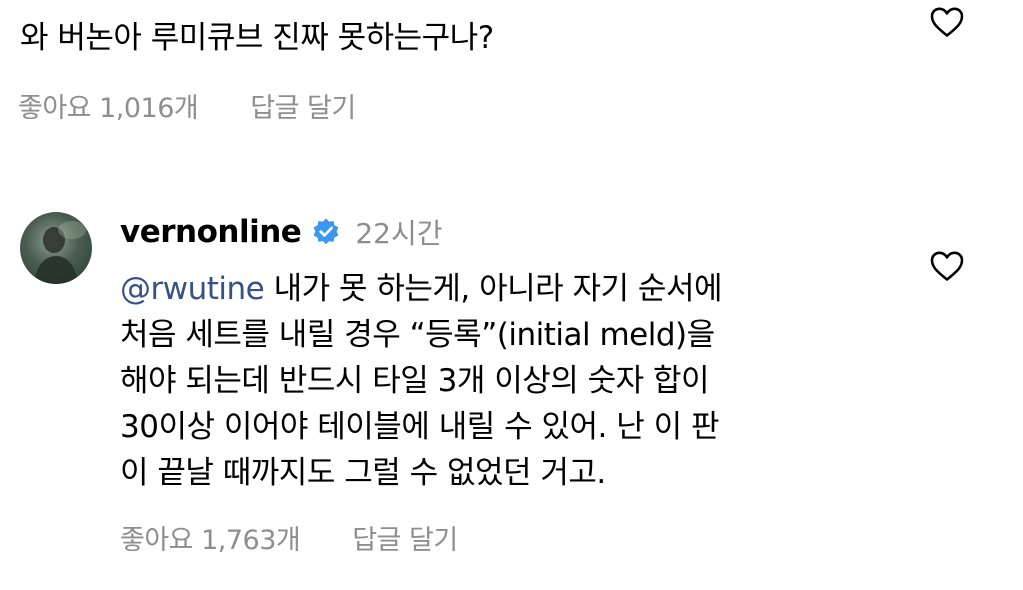 The width and height of the screenshot is (1023, 590). What do you see at coordinates (257, 38) in the screenshot?
I see `top-comment-text: 와 버논아 루미큐브 진짜 못하는구나?` at bounding box center [257, 38].